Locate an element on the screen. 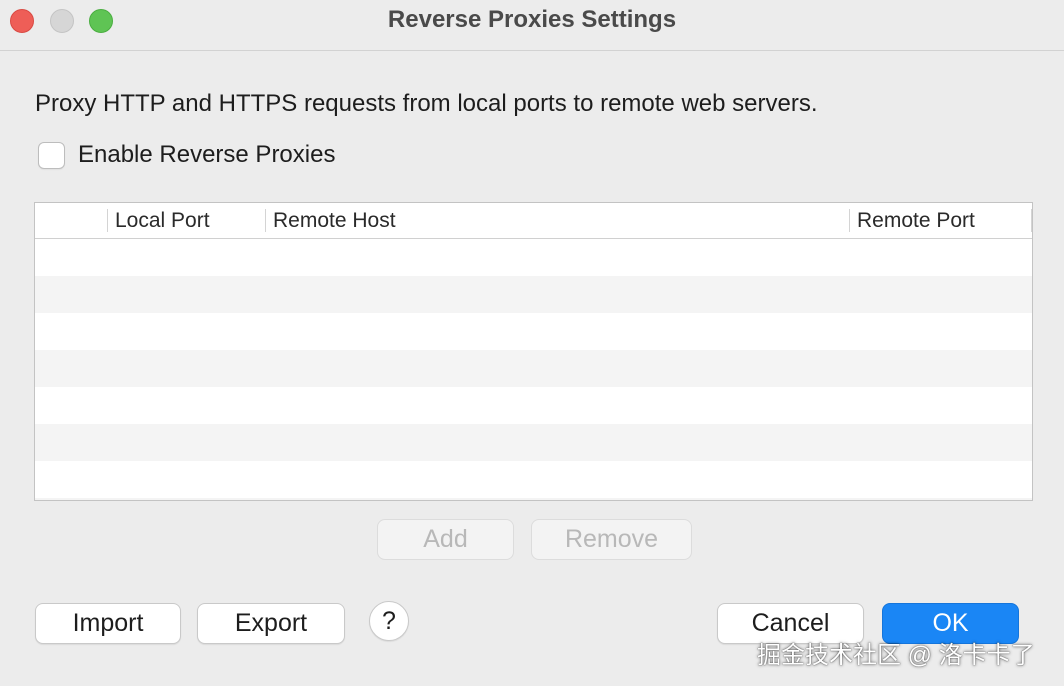 The image size is (1064, 686). add-button: Add is located at coordinates (445, 539).